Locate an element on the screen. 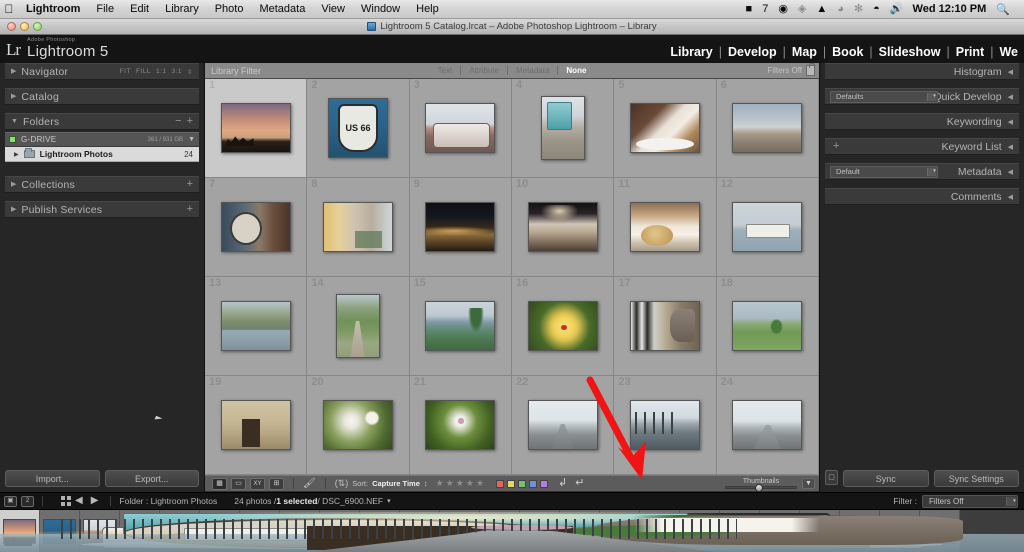  battery-icon: ■ is located at coordinates (749, 9).